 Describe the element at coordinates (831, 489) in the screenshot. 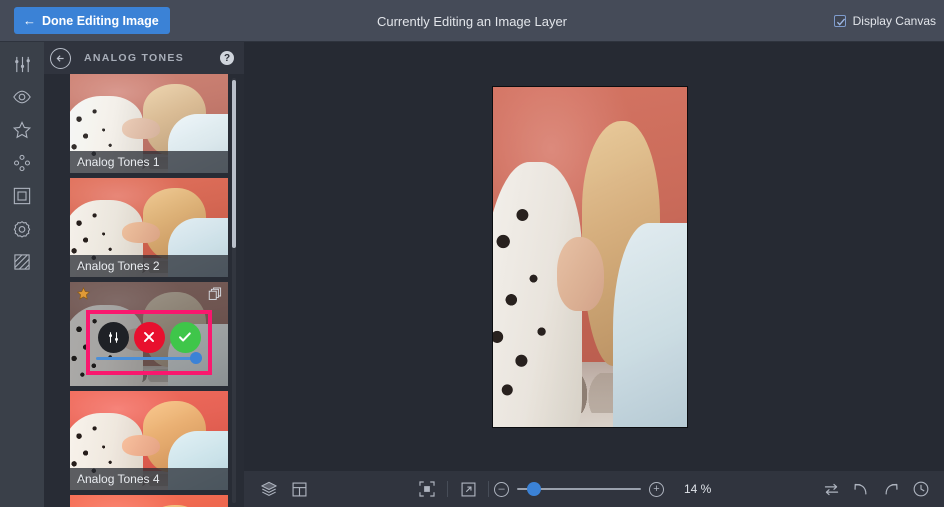

I see `compare-swap-icon` at that location.